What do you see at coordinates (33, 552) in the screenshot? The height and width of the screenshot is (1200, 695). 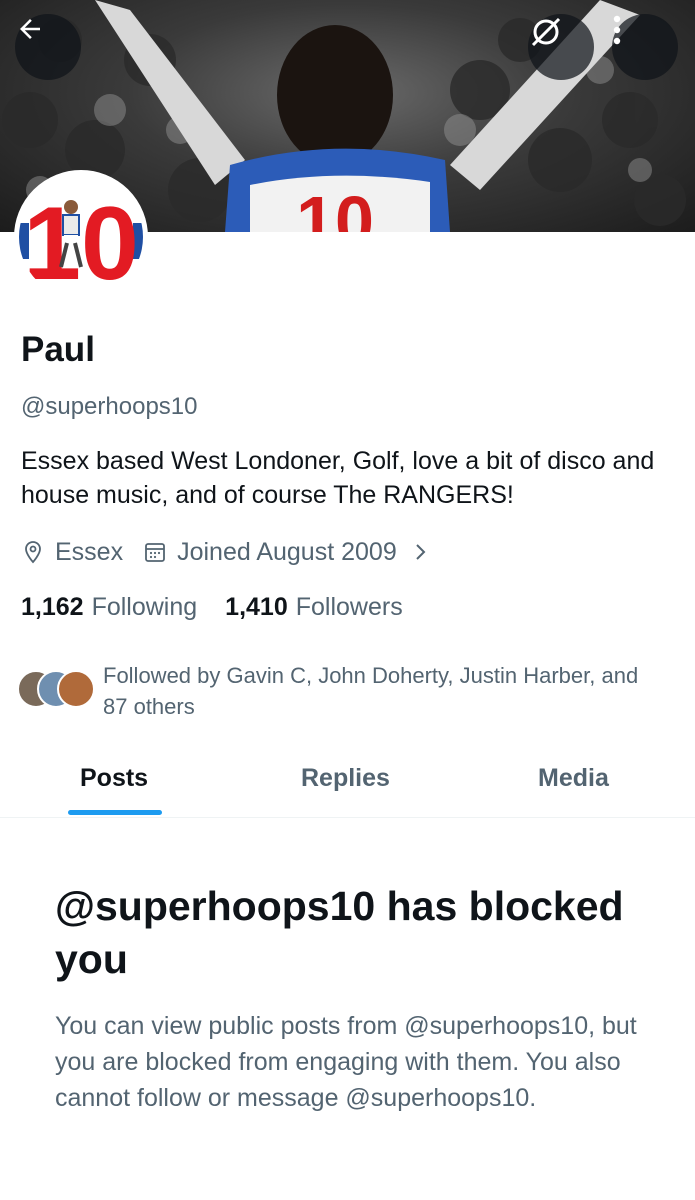 I see `location-icon` at bounding box center [33, 552].